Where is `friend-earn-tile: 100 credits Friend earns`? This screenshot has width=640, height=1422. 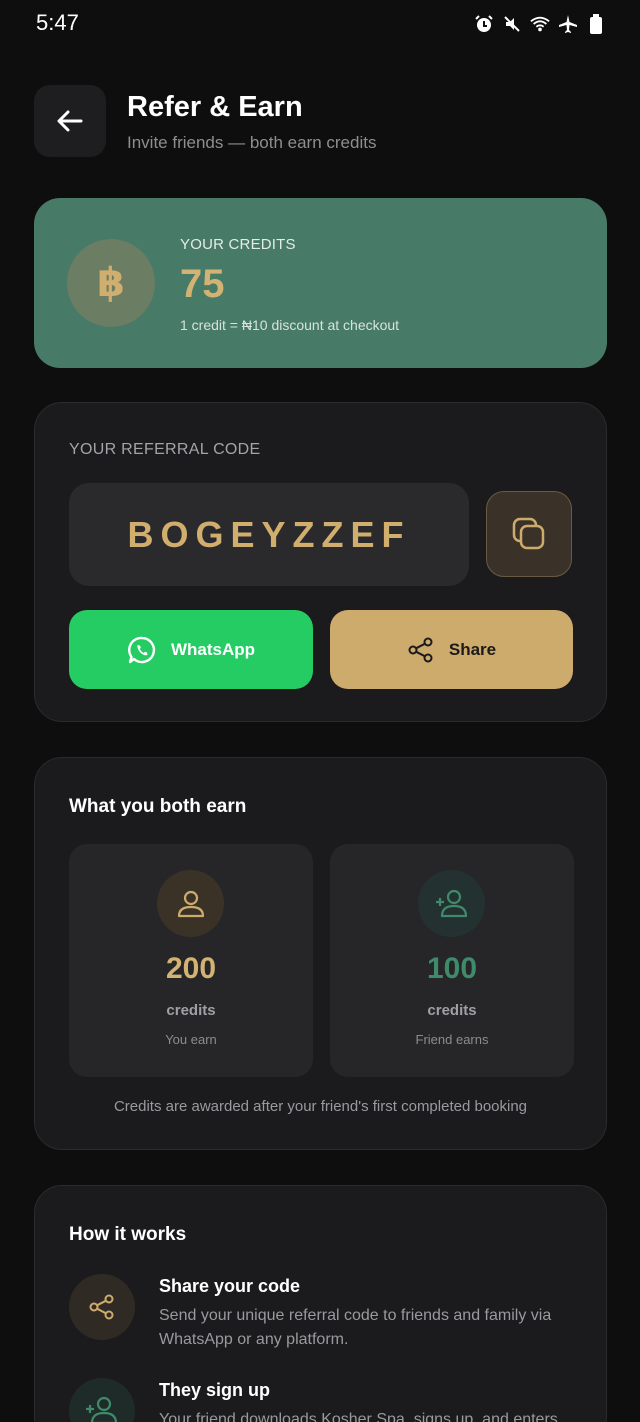 friend-earn-tile: 100 credits Friend earns is located at coordinates (452, 960).